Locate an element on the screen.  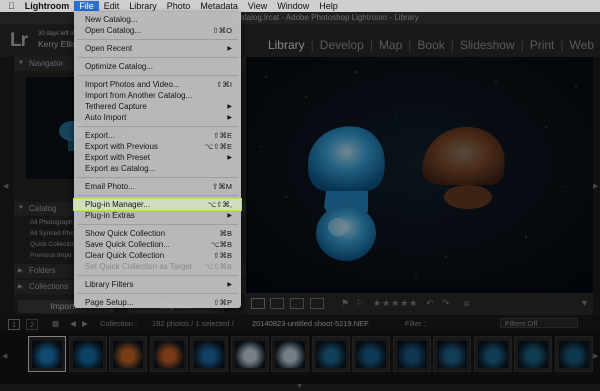
catalog-item-all-synced: All Synced Pho is located at coordinates (52, 233).